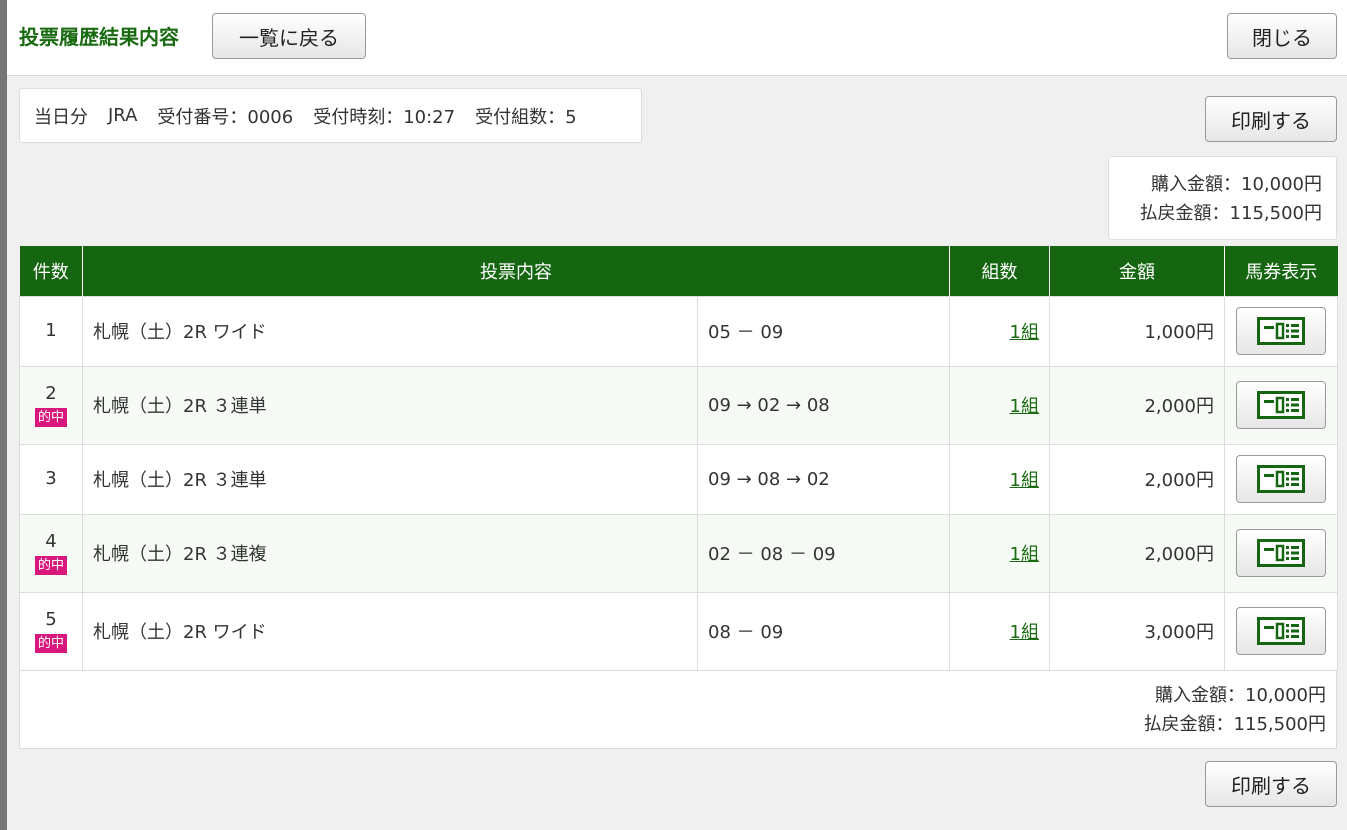 Image resolution: width=1347 pixels, height=830 pixels. I want to click on header-ticket: 馬券表示, so click(1281, 271).